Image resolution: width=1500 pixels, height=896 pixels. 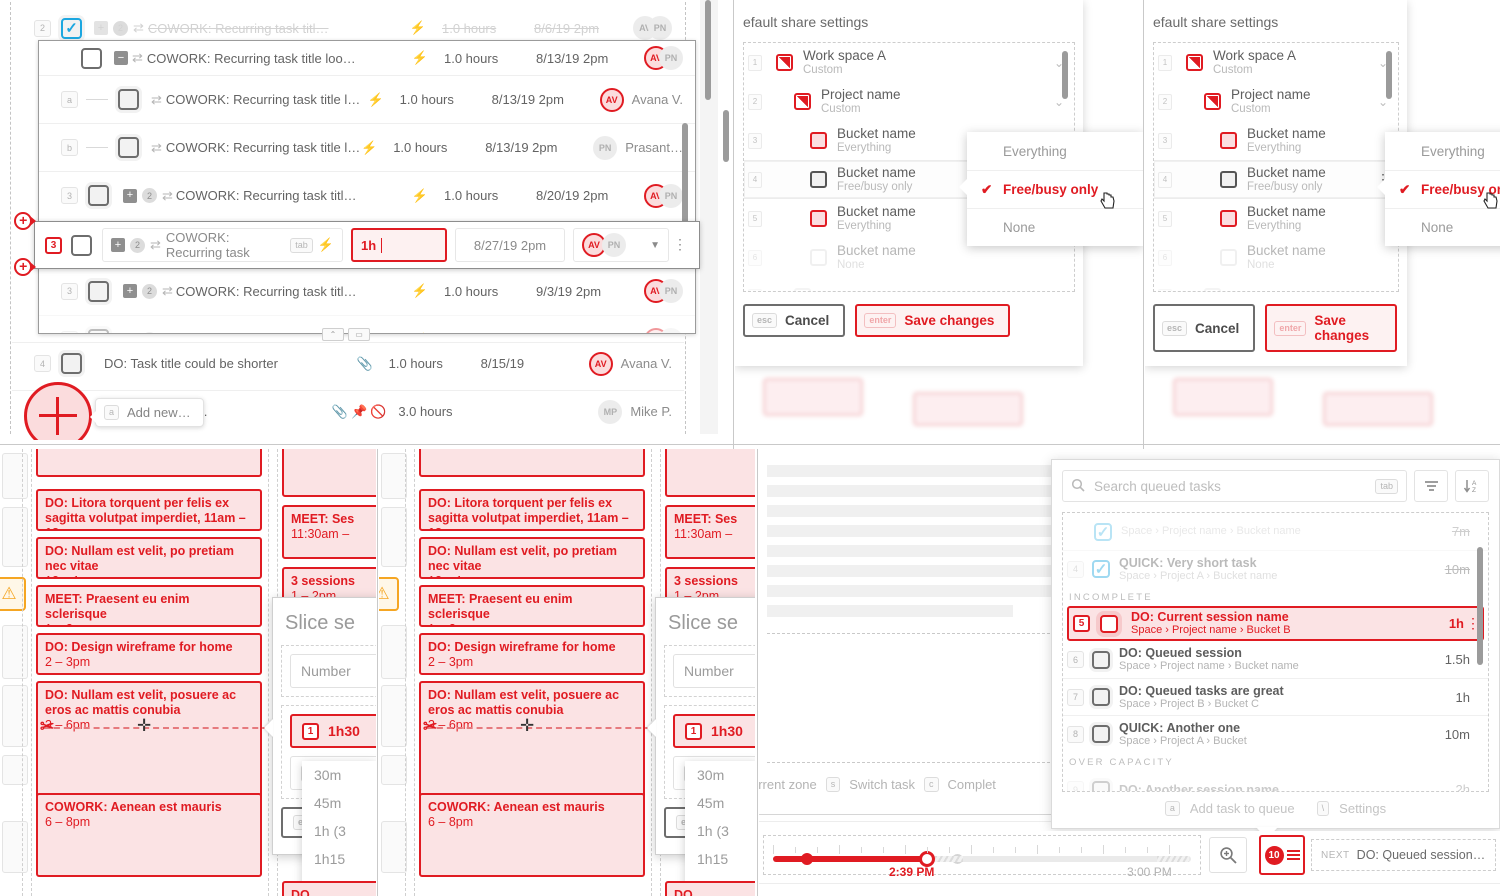 I want to click on warning-icon: ⚠, so click(x=389, y=594).